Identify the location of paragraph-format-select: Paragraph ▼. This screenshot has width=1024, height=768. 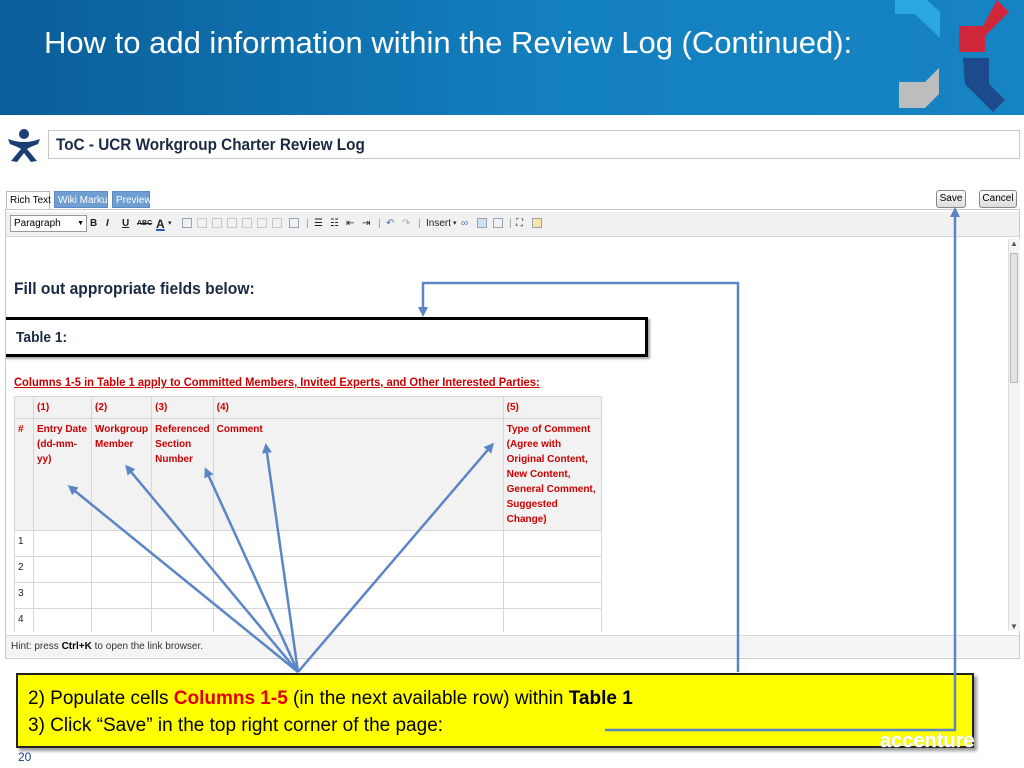
(48, 223).